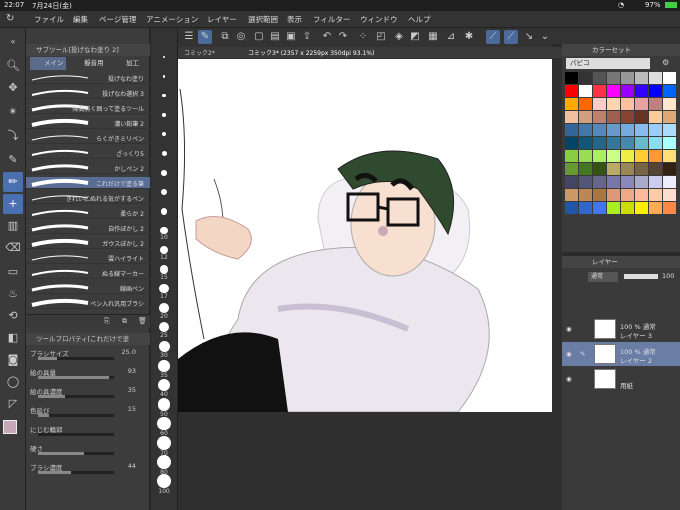 This screenshot has width=680, height=510. I want to click on menu-selection: 選択範囲, so click(263, 19).